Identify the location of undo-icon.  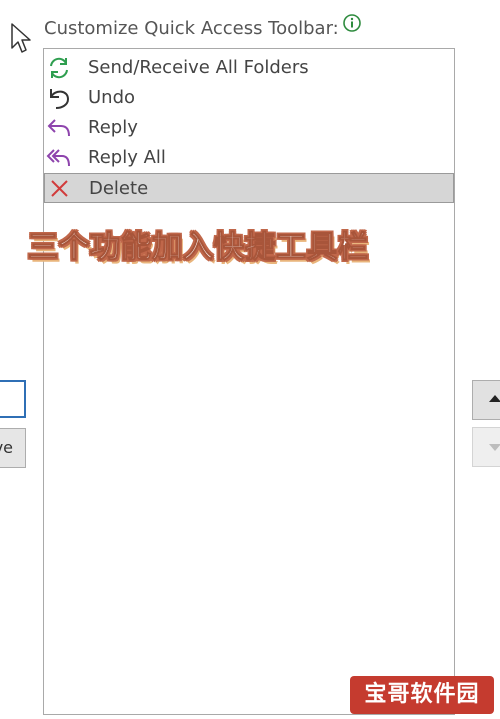
(60, 99).